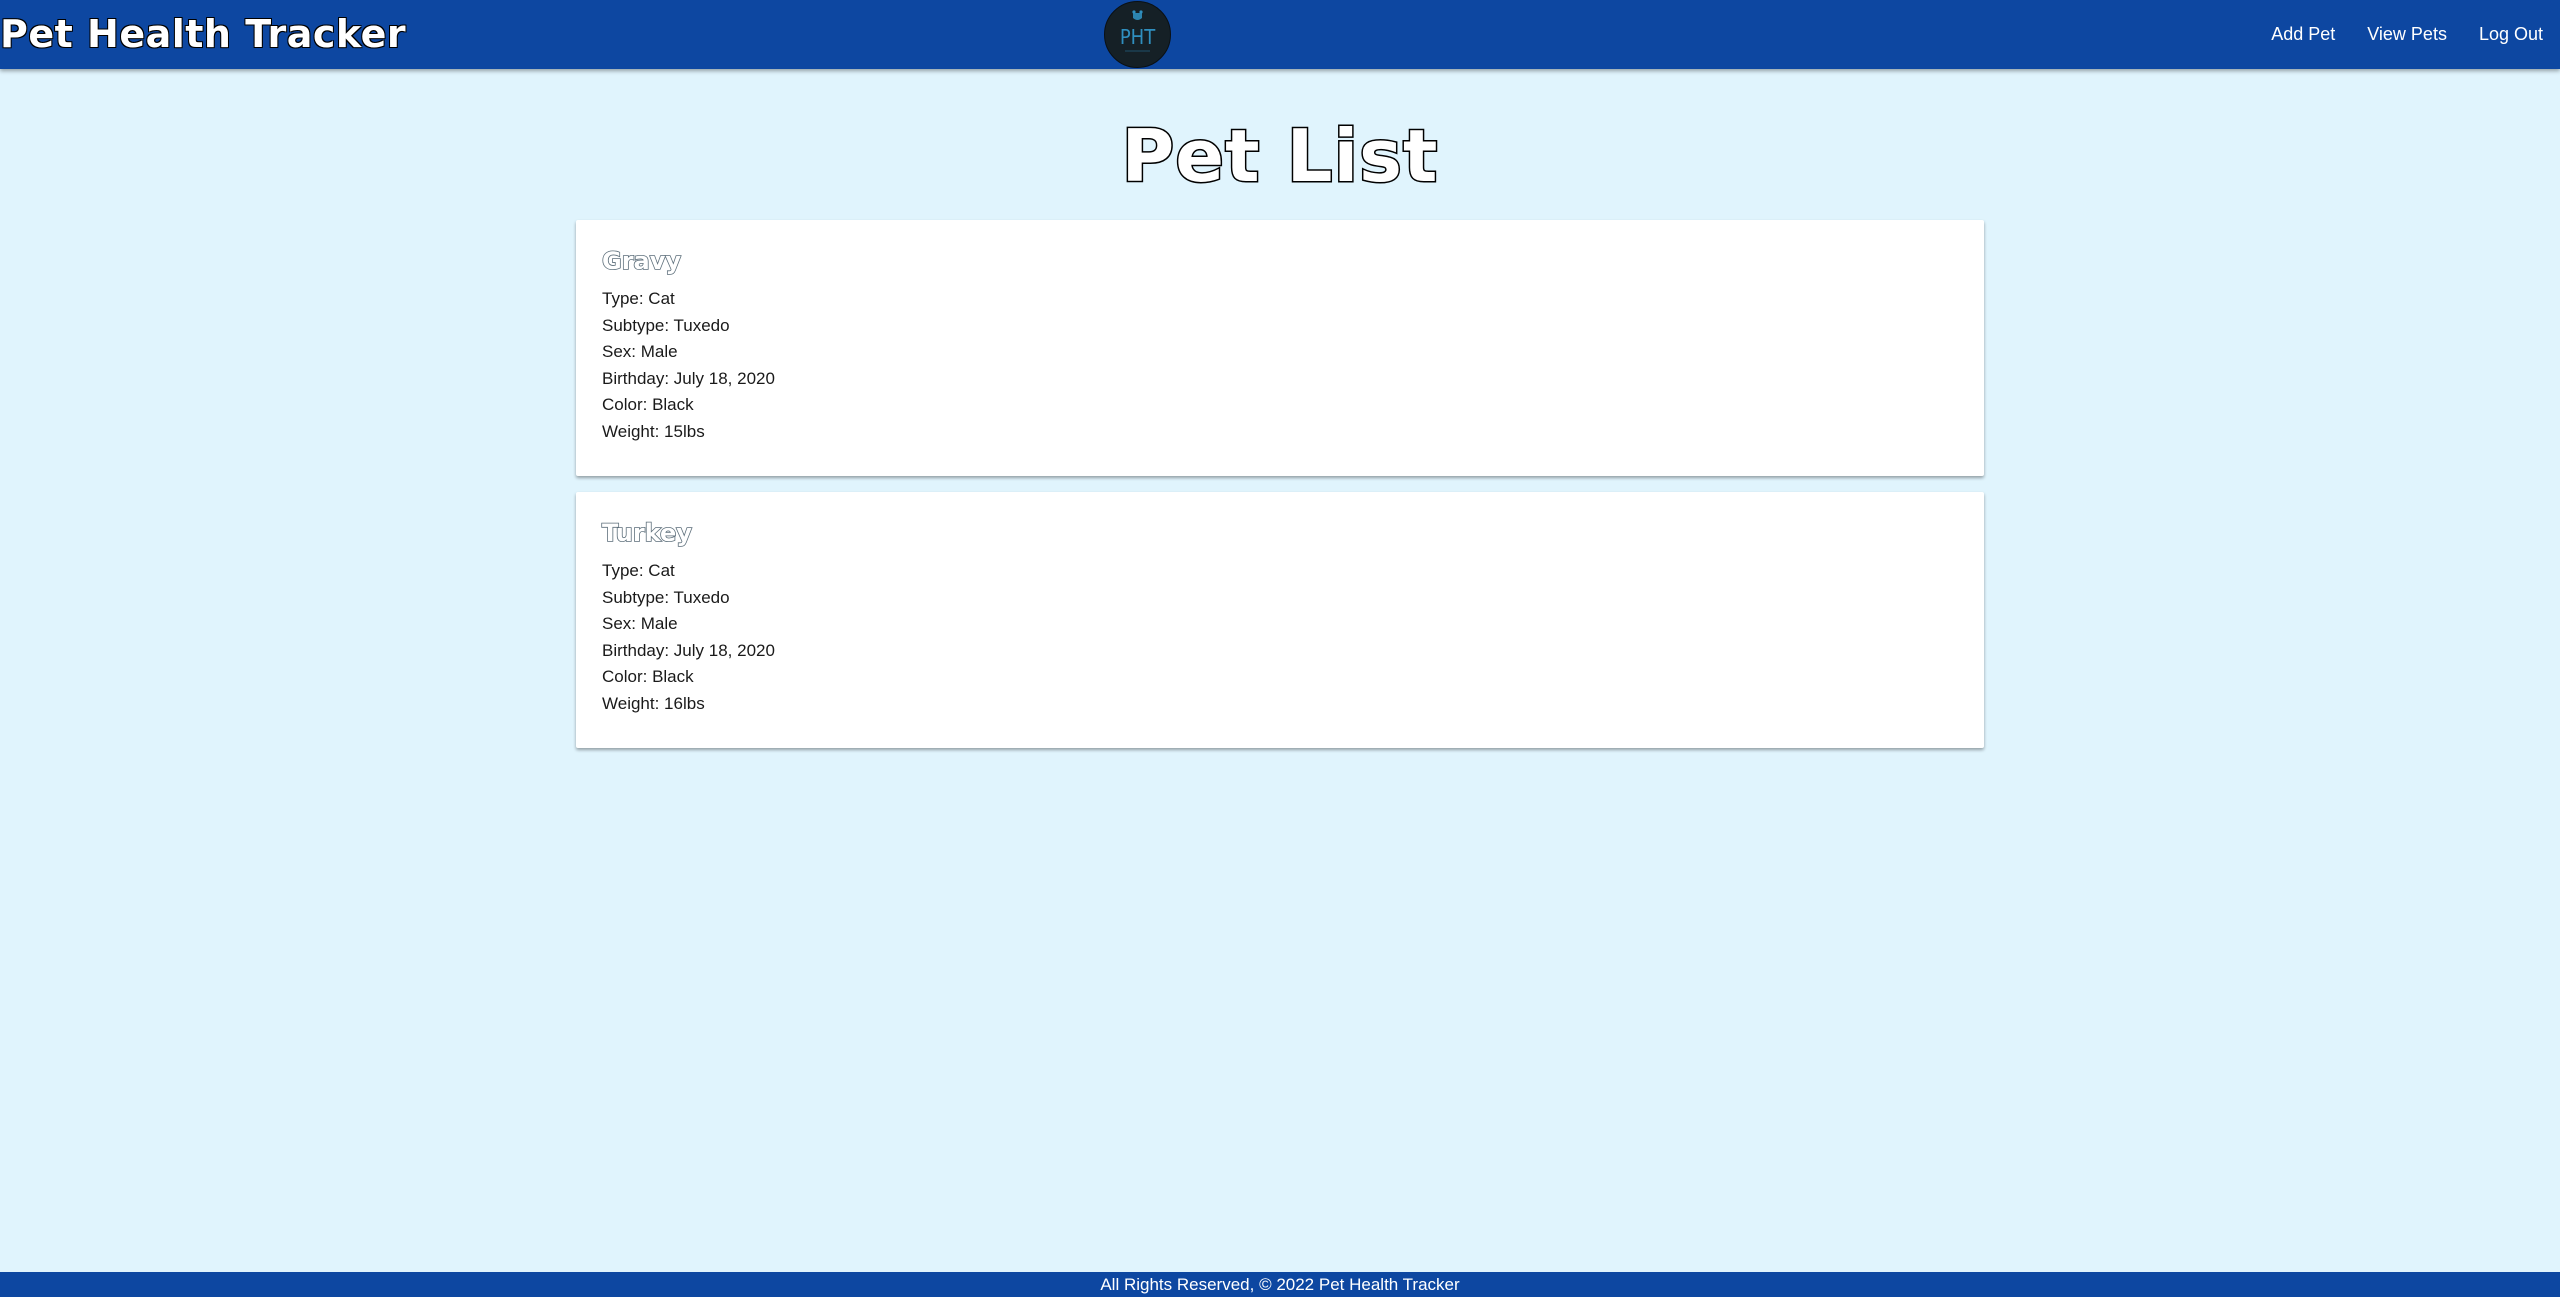 The width and height of the screenshot is (2560, 1297). Describe the element at coordinates (641, 261) in the screenshot. I see `pet-name: Gravy` at that location.